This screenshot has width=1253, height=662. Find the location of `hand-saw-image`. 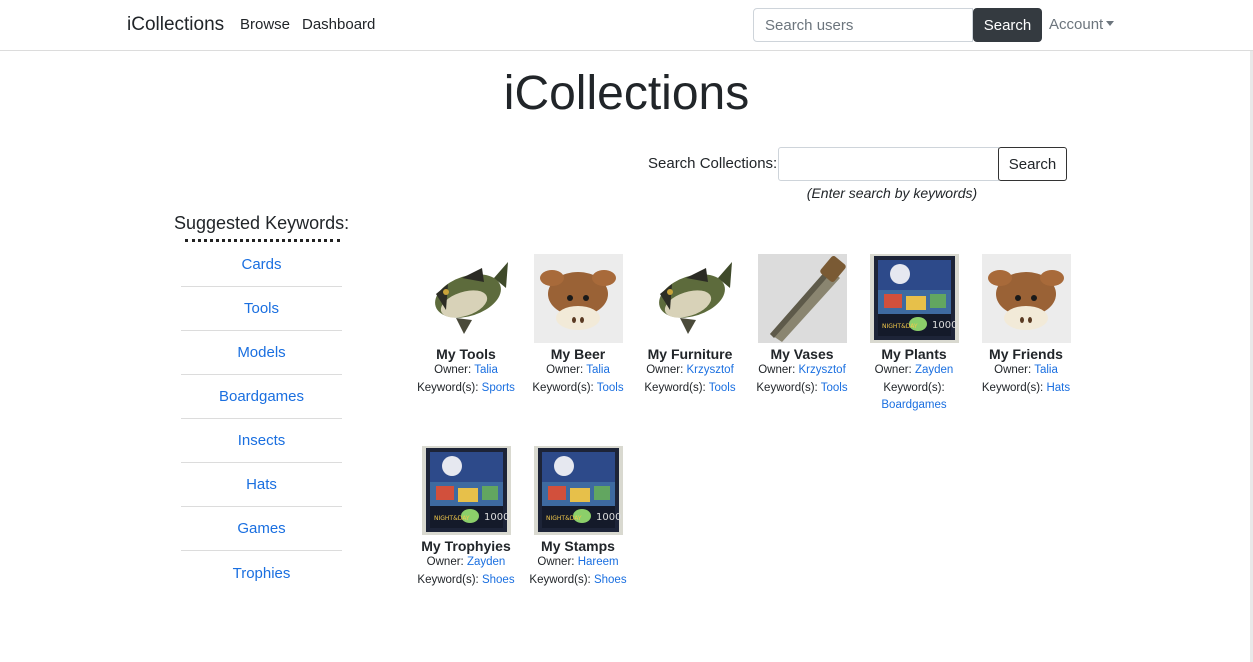

hand-saw-image is located at coordinates (802, 298).